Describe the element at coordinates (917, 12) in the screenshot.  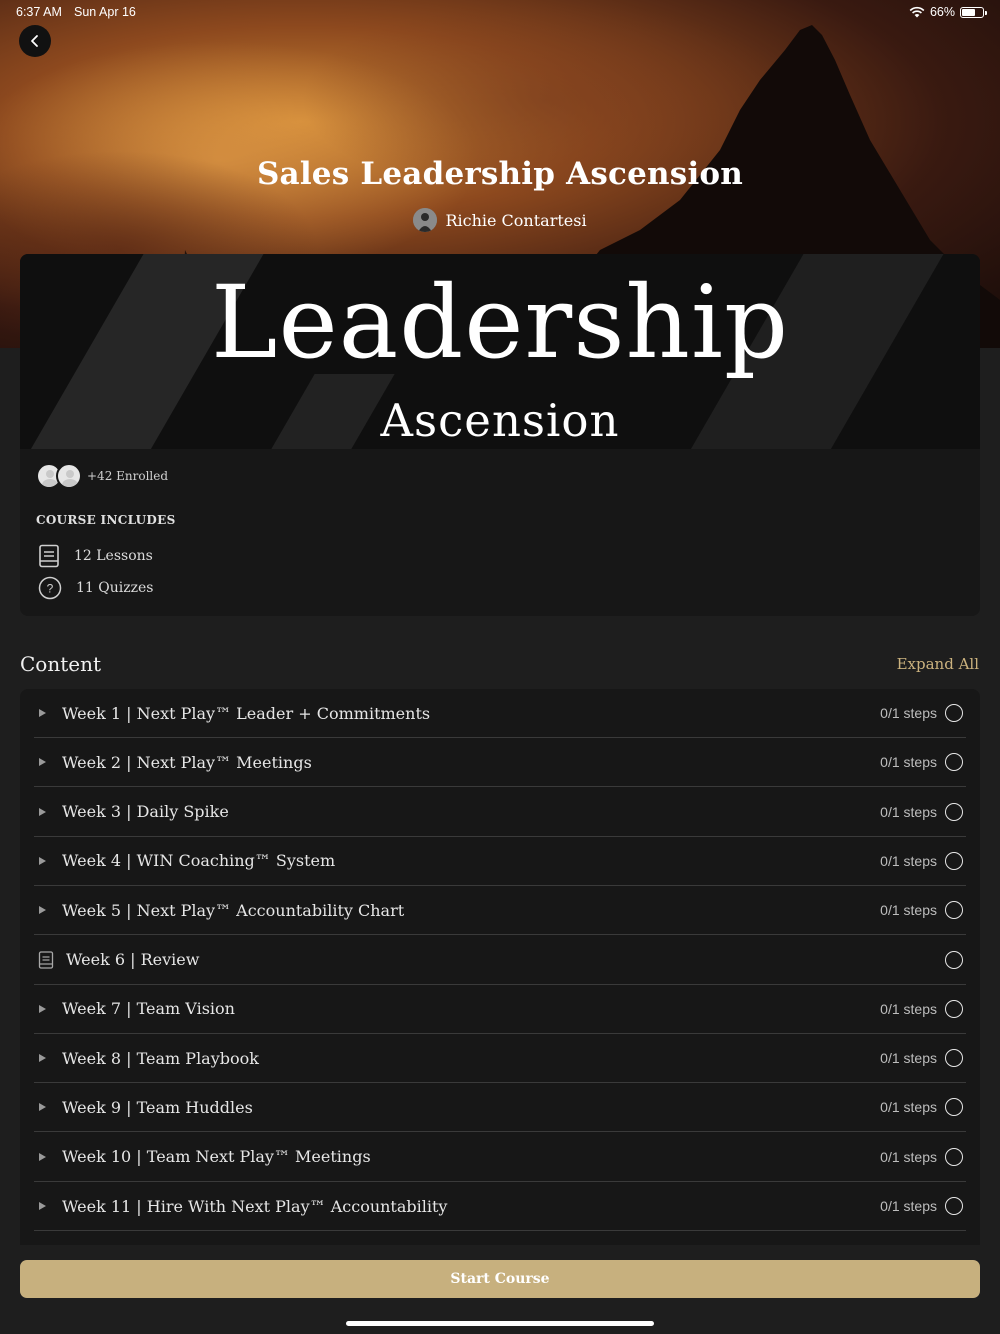
I see `wifi-icon` at that location.